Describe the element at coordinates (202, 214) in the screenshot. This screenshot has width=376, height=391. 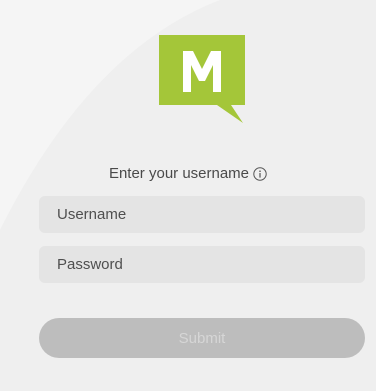
I see `username-input` at that location.